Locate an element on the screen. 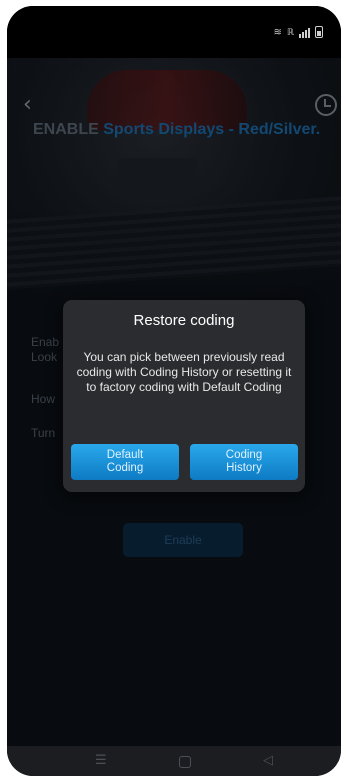 This screenshot has height=778, width=346. back-triangle-icon: ◁ is located at coordinates (268, 760).